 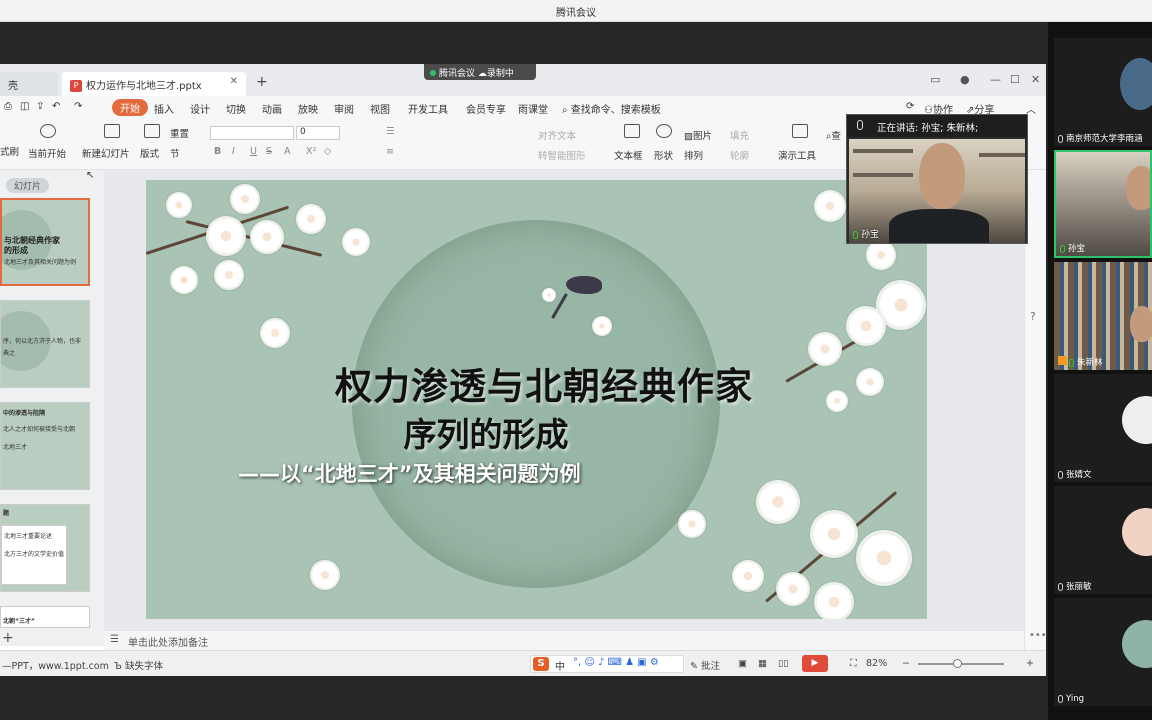 I want to click on section-button: 节, so click(x=175, y=153).